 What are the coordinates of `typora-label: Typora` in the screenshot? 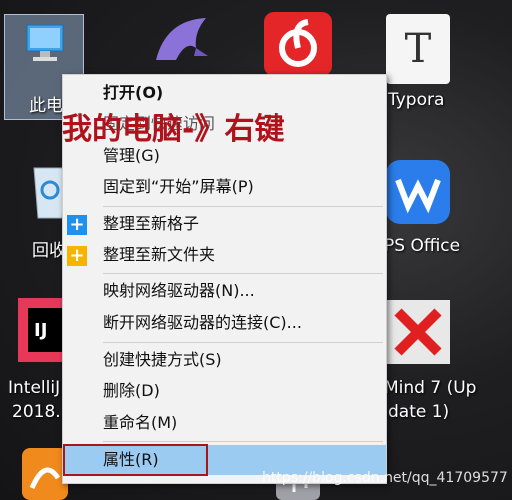 It's located at (416, 100).